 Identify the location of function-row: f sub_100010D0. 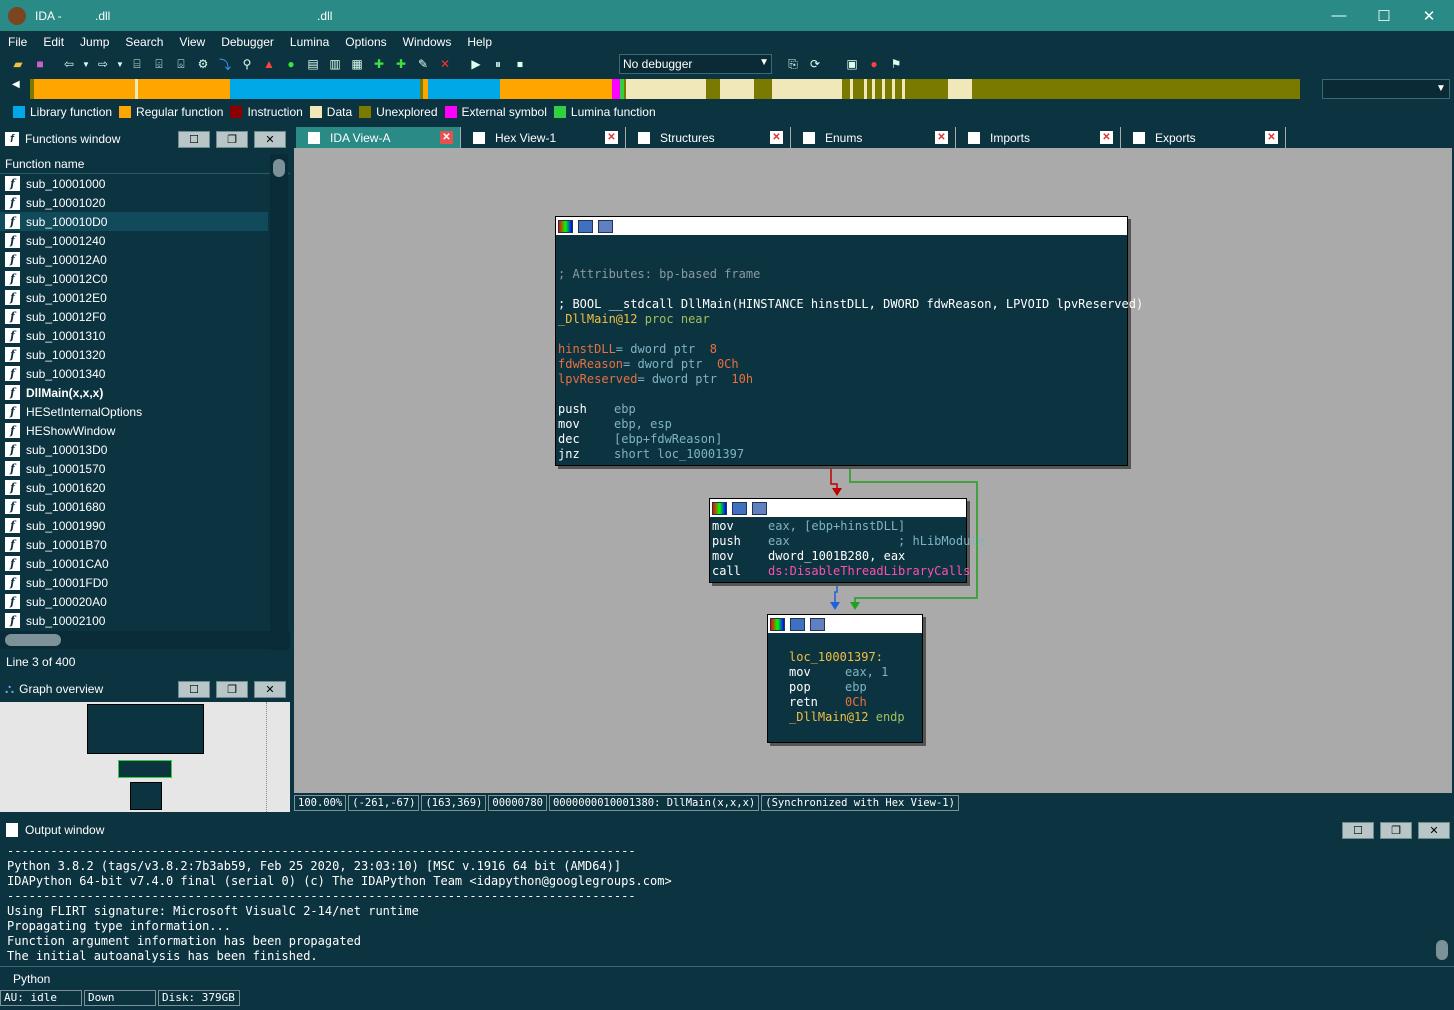
(134, 221).